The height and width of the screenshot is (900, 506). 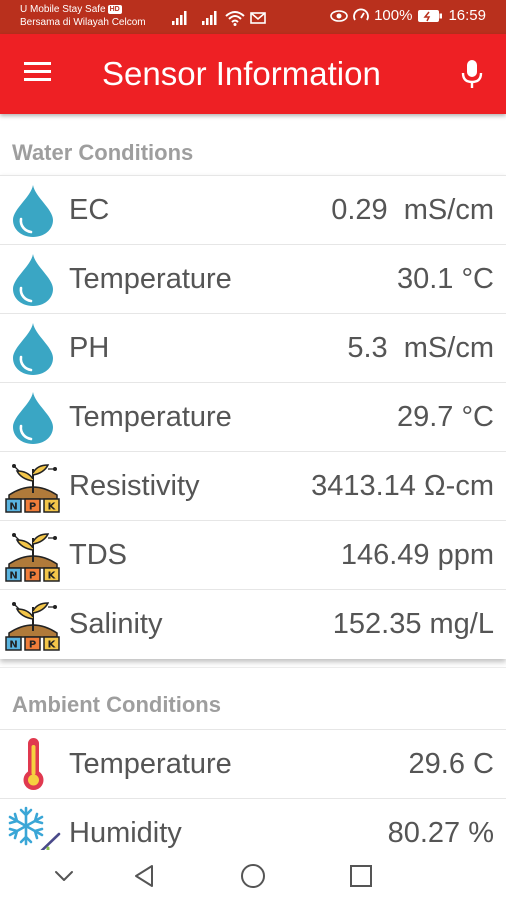 I want to click on sensor-label: PH, so click(x=89, y=348).